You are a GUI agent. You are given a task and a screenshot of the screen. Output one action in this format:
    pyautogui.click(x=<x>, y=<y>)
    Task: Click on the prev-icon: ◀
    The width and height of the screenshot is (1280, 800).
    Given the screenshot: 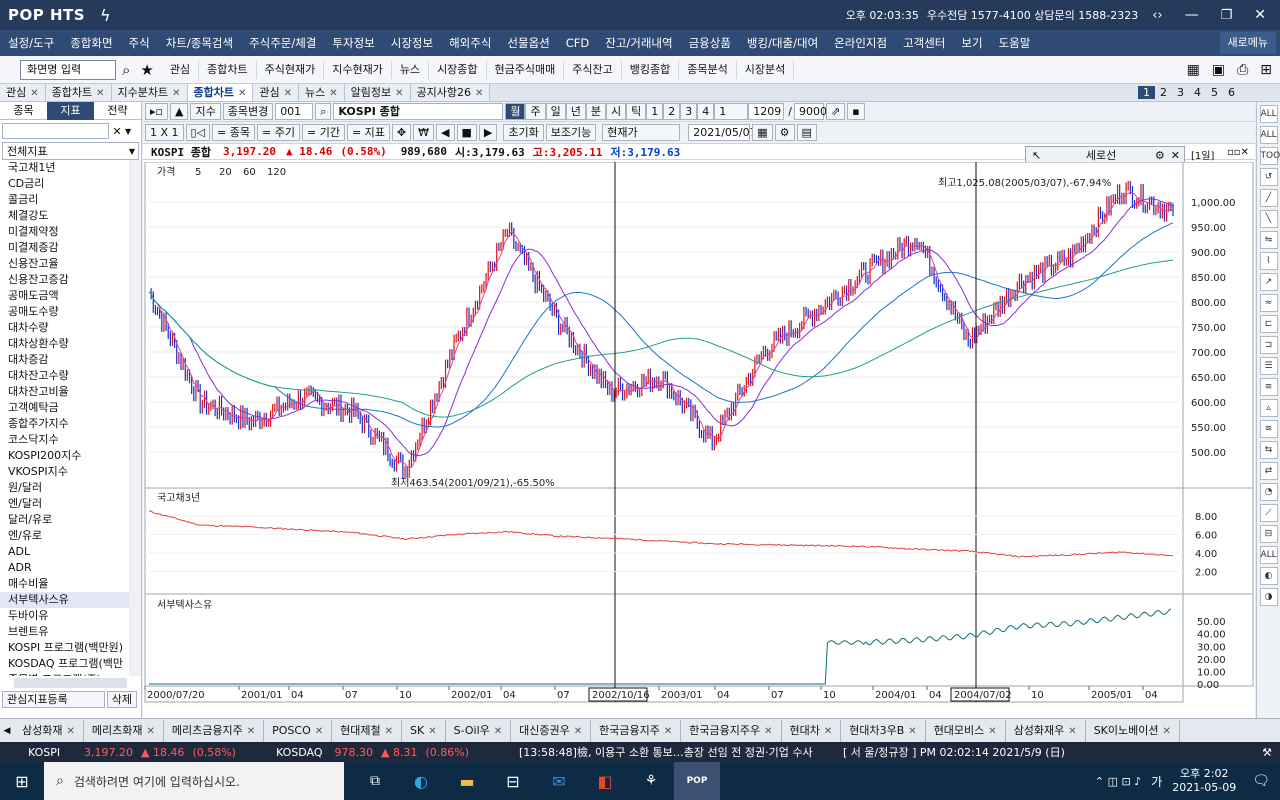 What is the action you would take?
    pyautogui.click(x=445, y=132)
    